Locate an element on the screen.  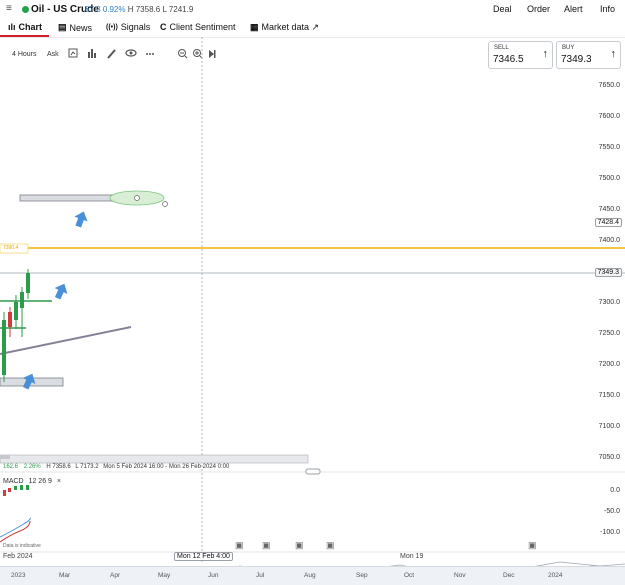
navigator-label: Apr is located at coordinates (115, 575).